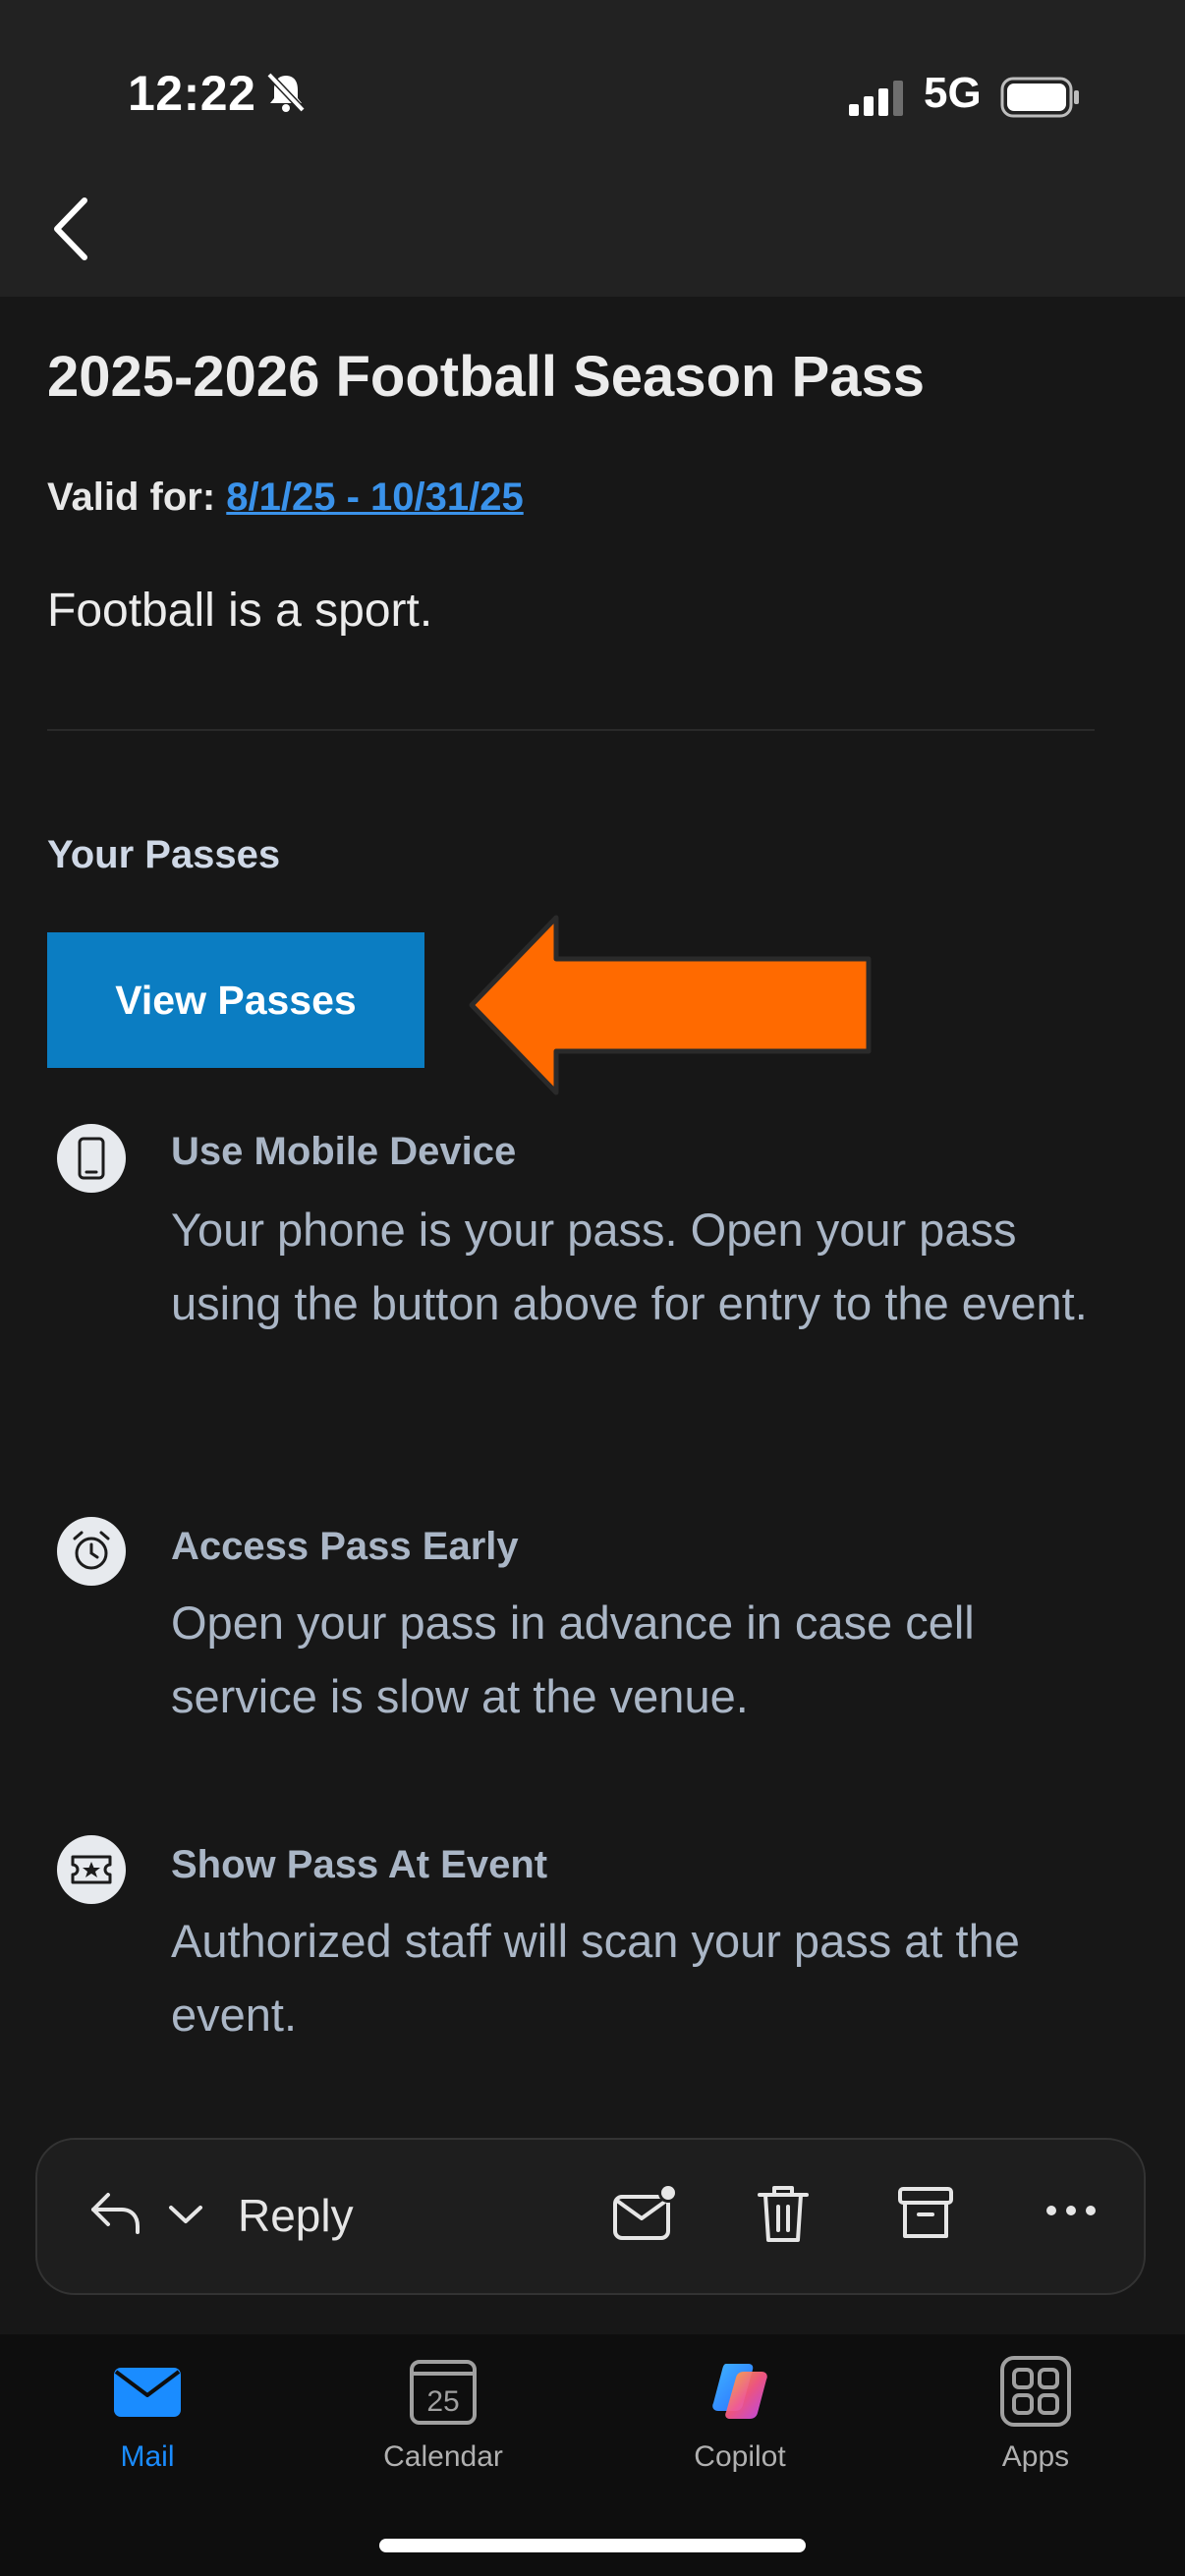 The height and width of the screenshot is (2576, 1185). I want to click on reply-bar: Reply, so click(591, 2216).